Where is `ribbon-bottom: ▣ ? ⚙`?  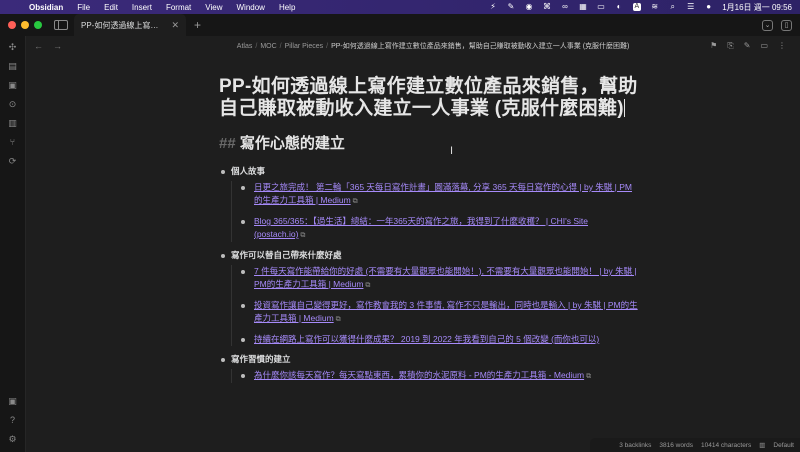 ribbon-bottom: ▣ ? ⚙ is located at coordinates (13, 424).